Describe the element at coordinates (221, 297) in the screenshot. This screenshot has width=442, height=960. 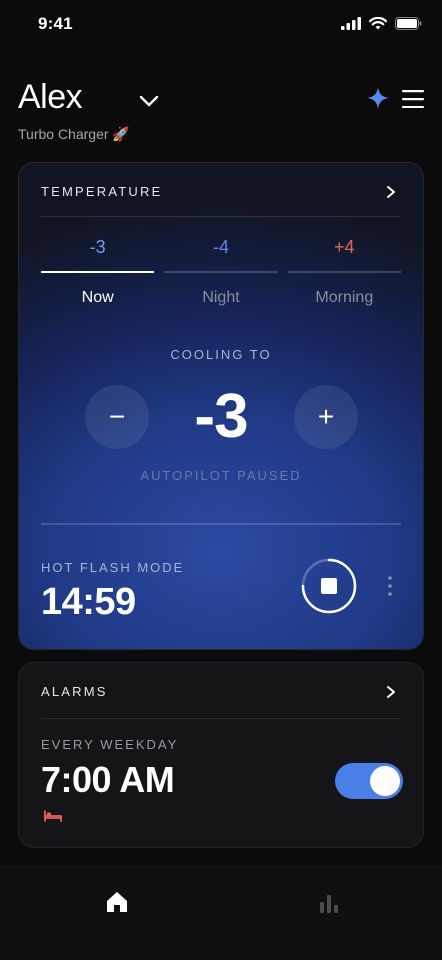
I see `tab-night-label: Night` at that location.